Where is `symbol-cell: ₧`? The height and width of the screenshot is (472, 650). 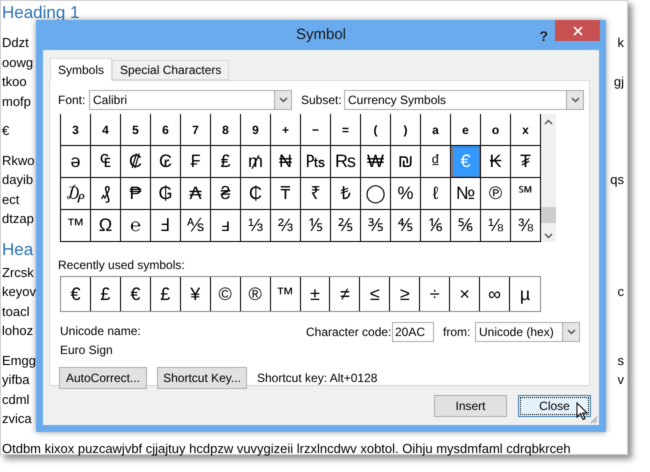
symbol-cell: ₧ is located at coordinates (316, 162).